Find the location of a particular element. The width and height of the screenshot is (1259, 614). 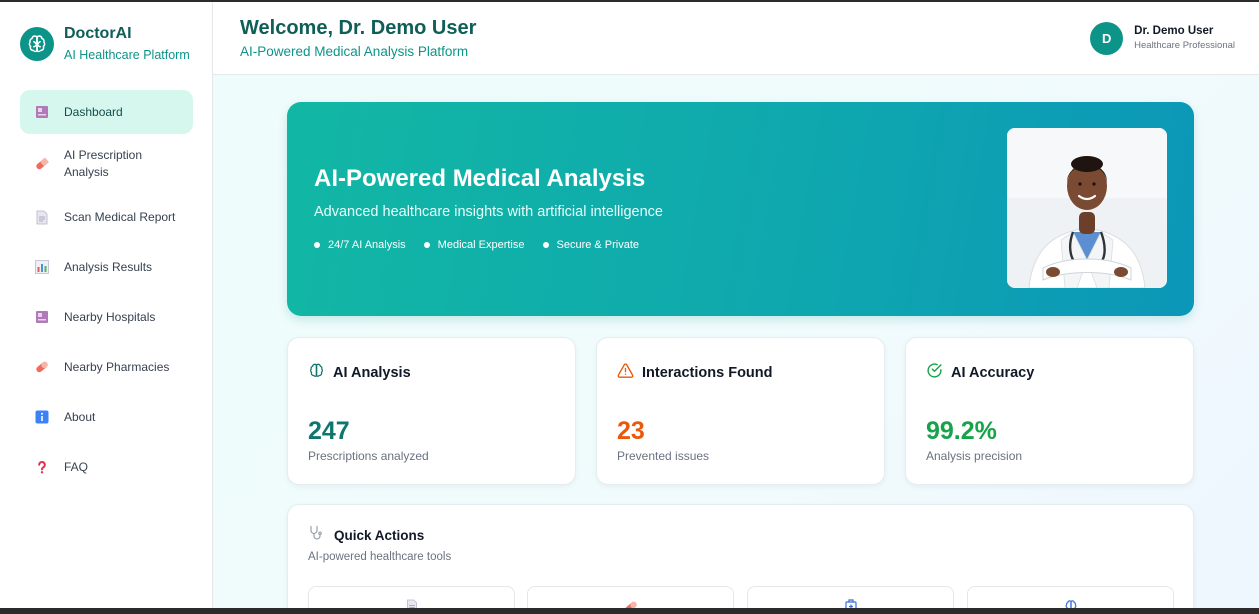

sidebar-item-label: Analysis Results is located at coordinates (108, 266).